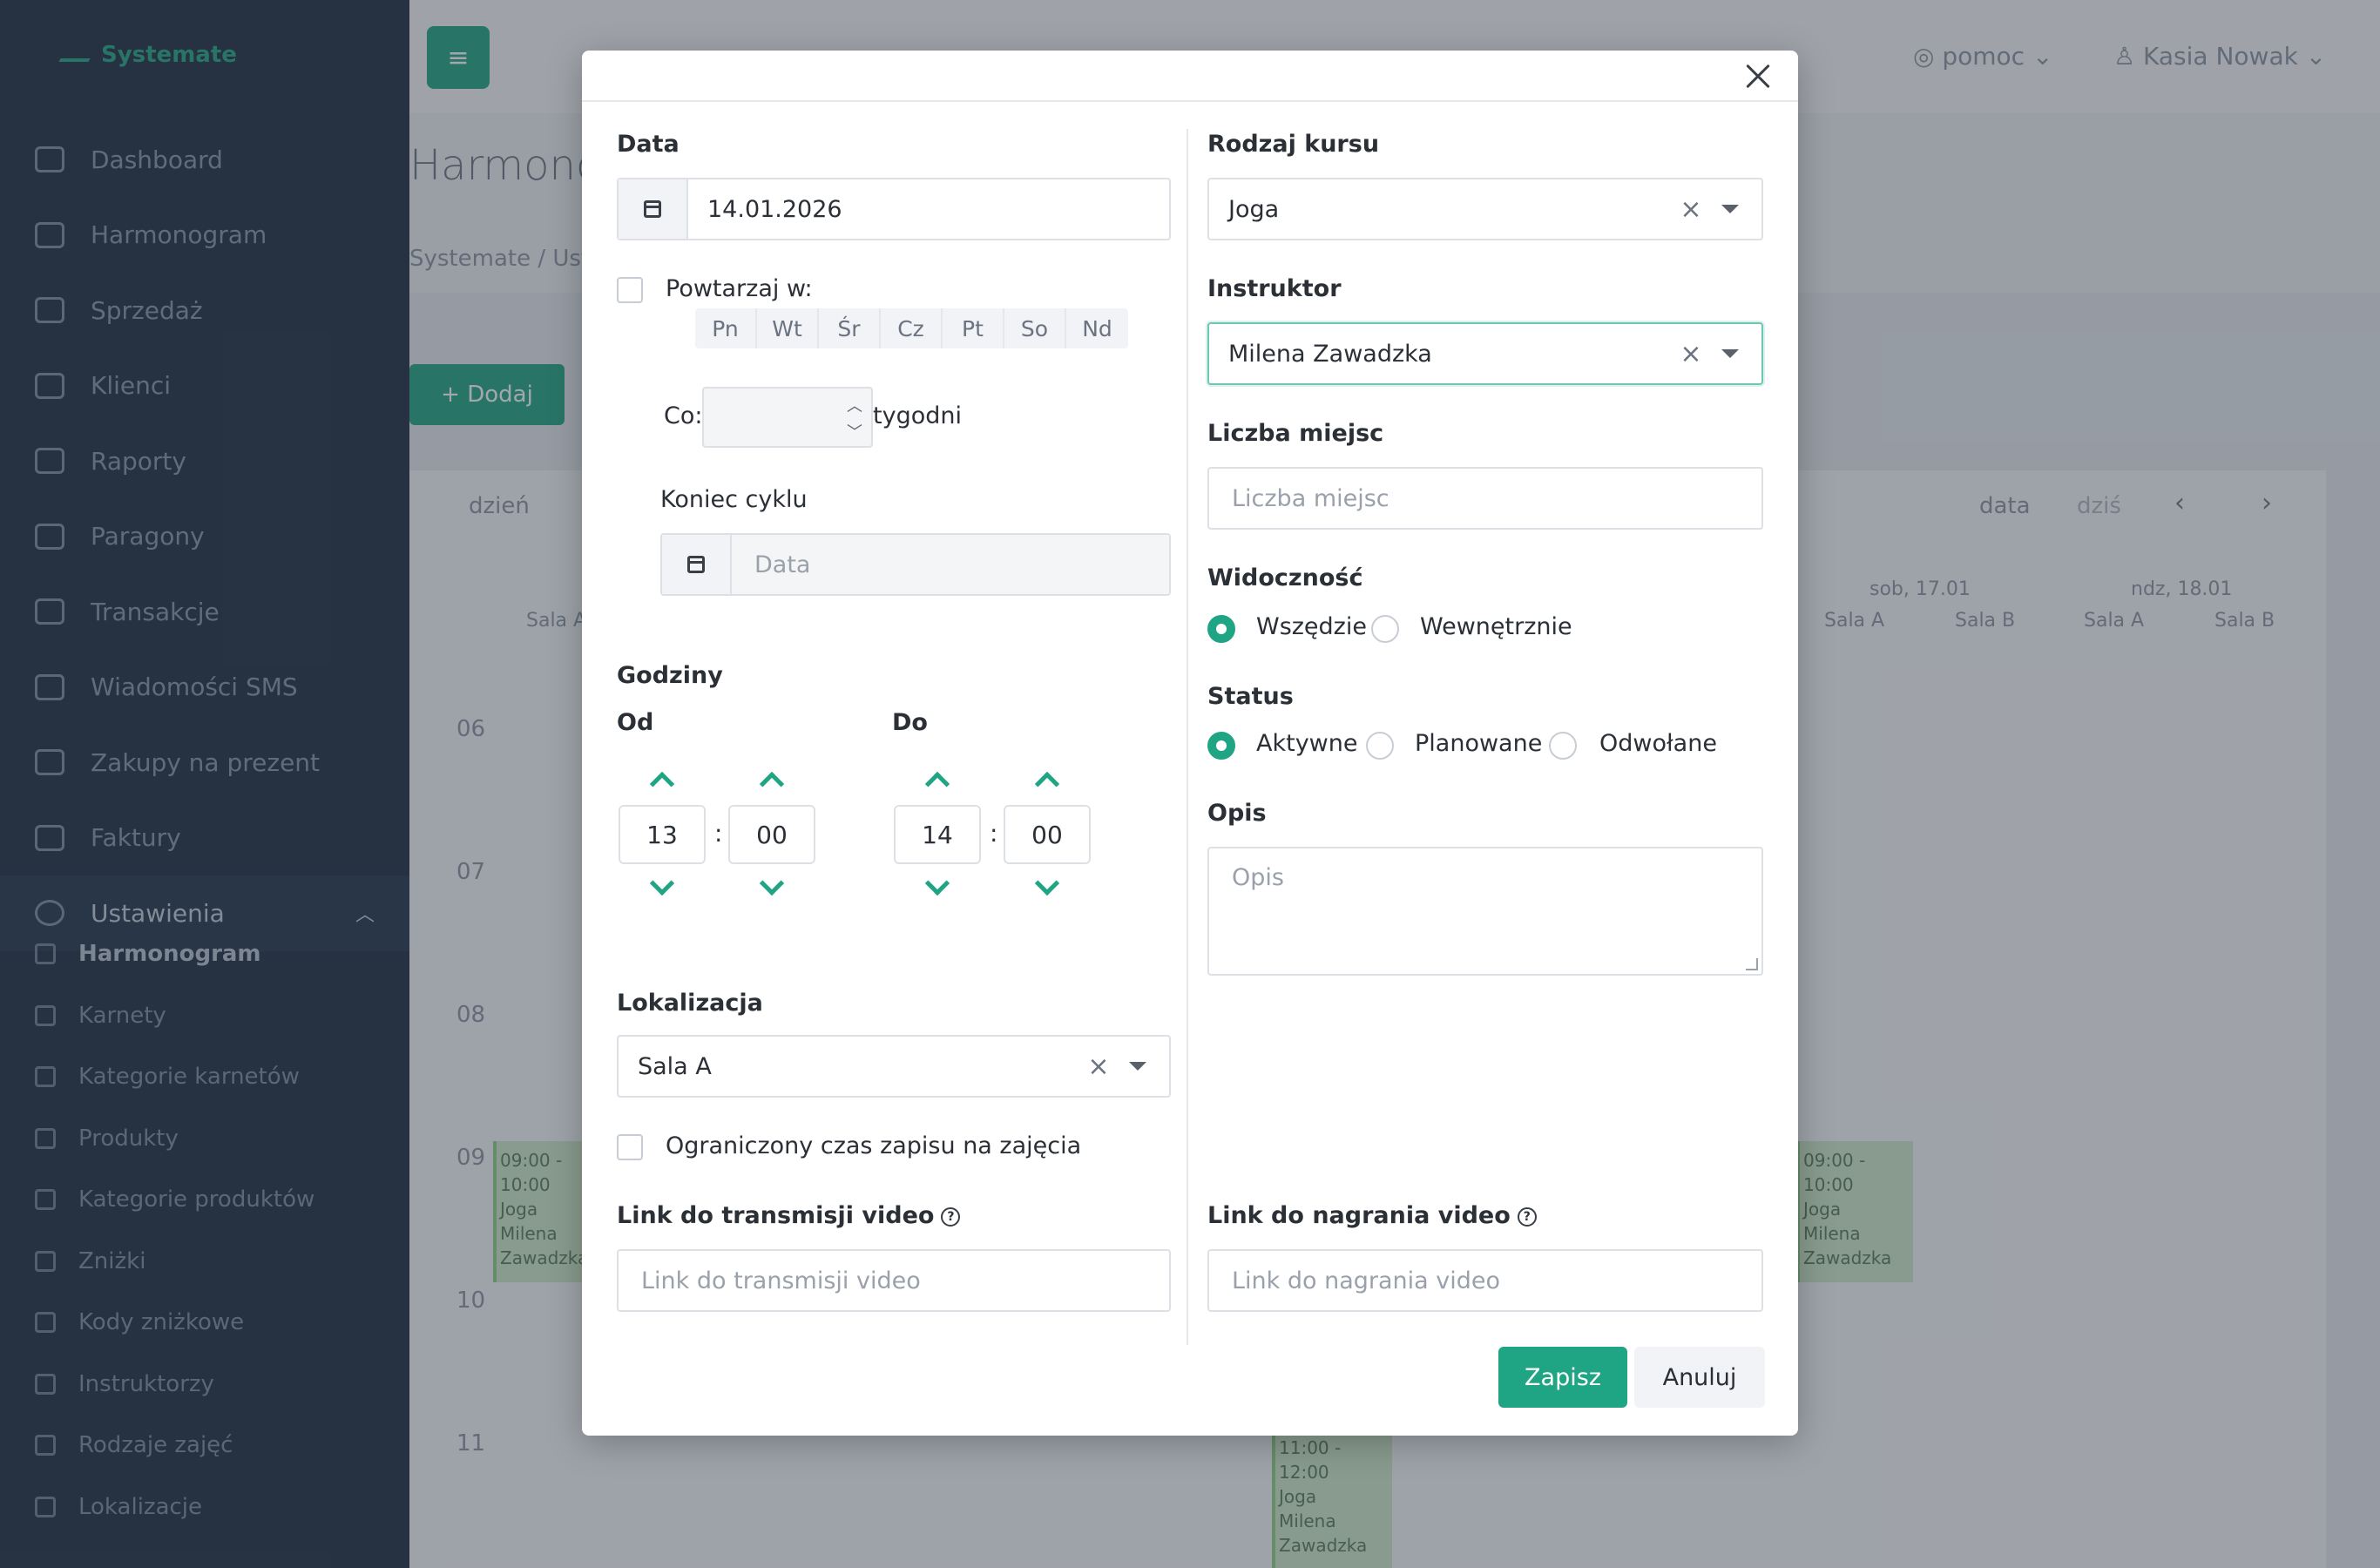 This screenshot has height=1568, width=2380. What do you see at coordinates (1372, 1215) in the screenshot?
I see `recording-link-label: Link do nagrania video?` at bounding box center [1372, 1215].